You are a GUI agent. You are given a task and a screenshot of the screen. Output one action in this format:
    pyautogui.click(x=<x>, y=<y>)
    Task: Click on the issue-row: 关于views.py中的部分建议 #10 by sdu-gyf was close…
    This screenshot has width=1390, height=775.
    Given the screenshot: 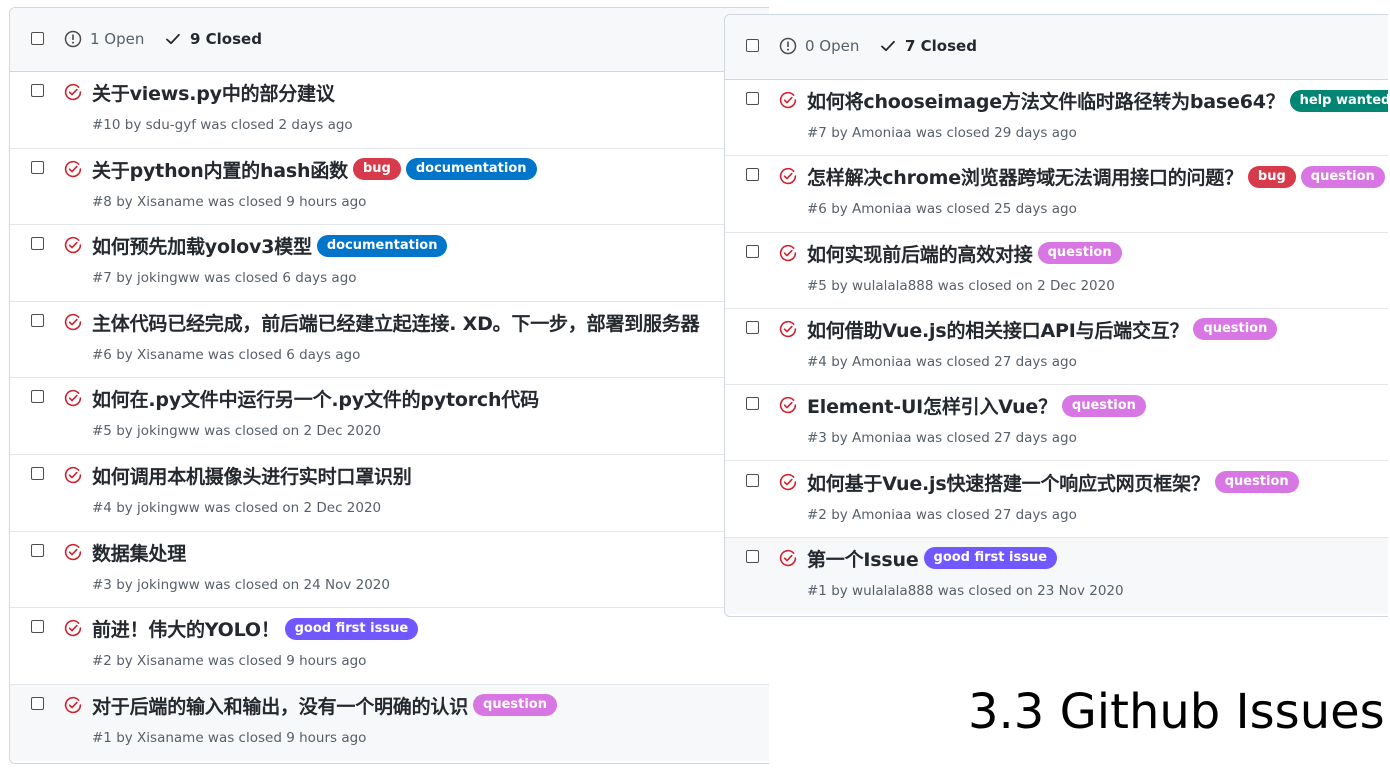 What is the action you would take?
    pyautogui.click(x=389, y=110)
    